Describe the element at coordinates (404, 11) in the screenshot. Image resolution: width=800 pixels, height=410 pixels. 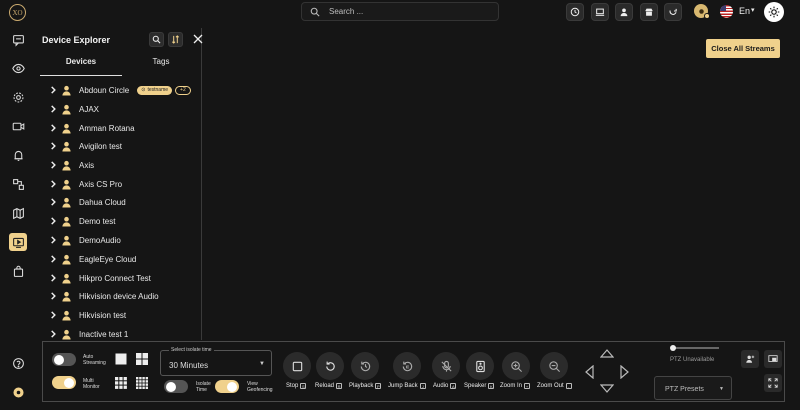
I see `search-input` at that location.